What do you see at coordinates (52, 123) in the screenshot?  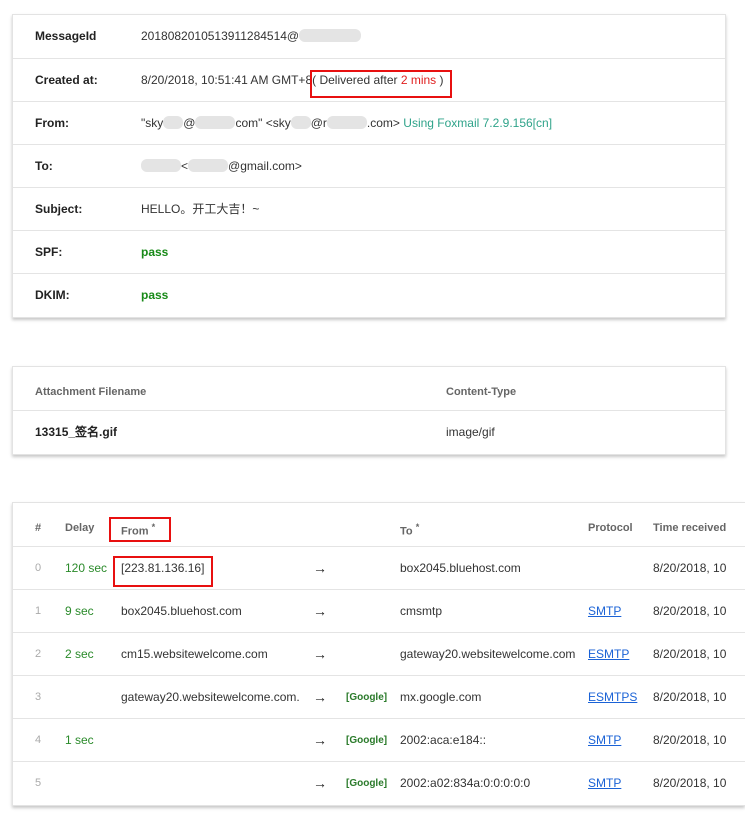 I see `header-label: From:` at bounding box center [52, 123].